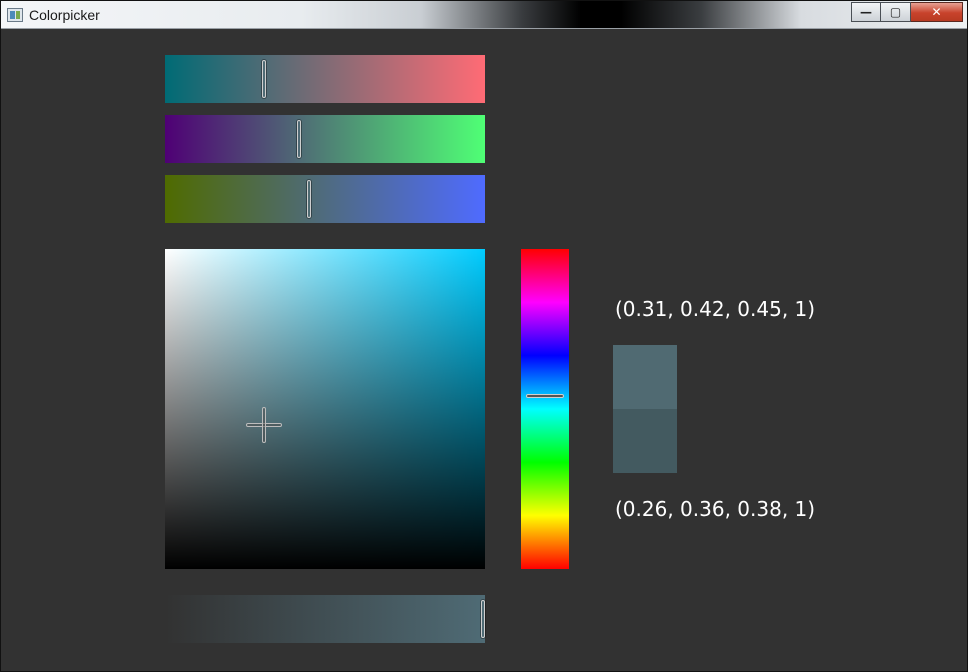 The height and width of the screenshot is (672, 968). What do you see at coordinates (545, 396) in the screenshot?
I see `hue-slider-handle` at bounding box center [545, 396].